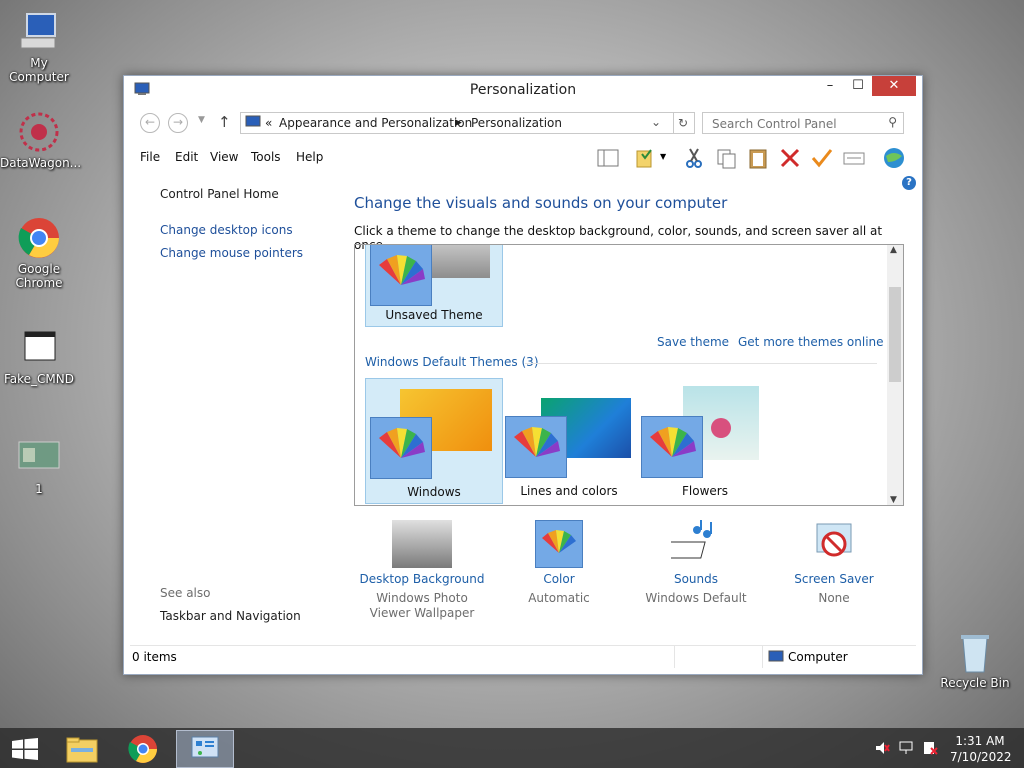 This screenshot has width=1024, height=768. What do you see at coordinates (452, 362) in the screenshot?
I see `default-themes-group-title: Windows Default Themes (3)` at bounding box center [452, 362].